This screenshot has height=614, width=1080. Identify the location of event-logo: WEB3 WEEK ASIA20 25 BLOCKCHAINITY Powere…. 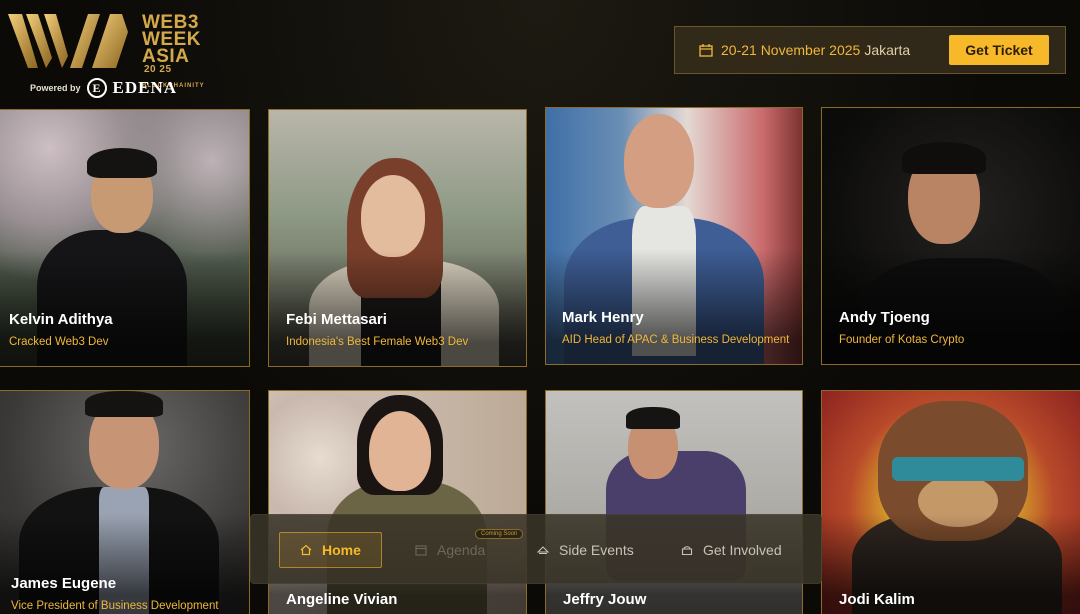
(106, 55).